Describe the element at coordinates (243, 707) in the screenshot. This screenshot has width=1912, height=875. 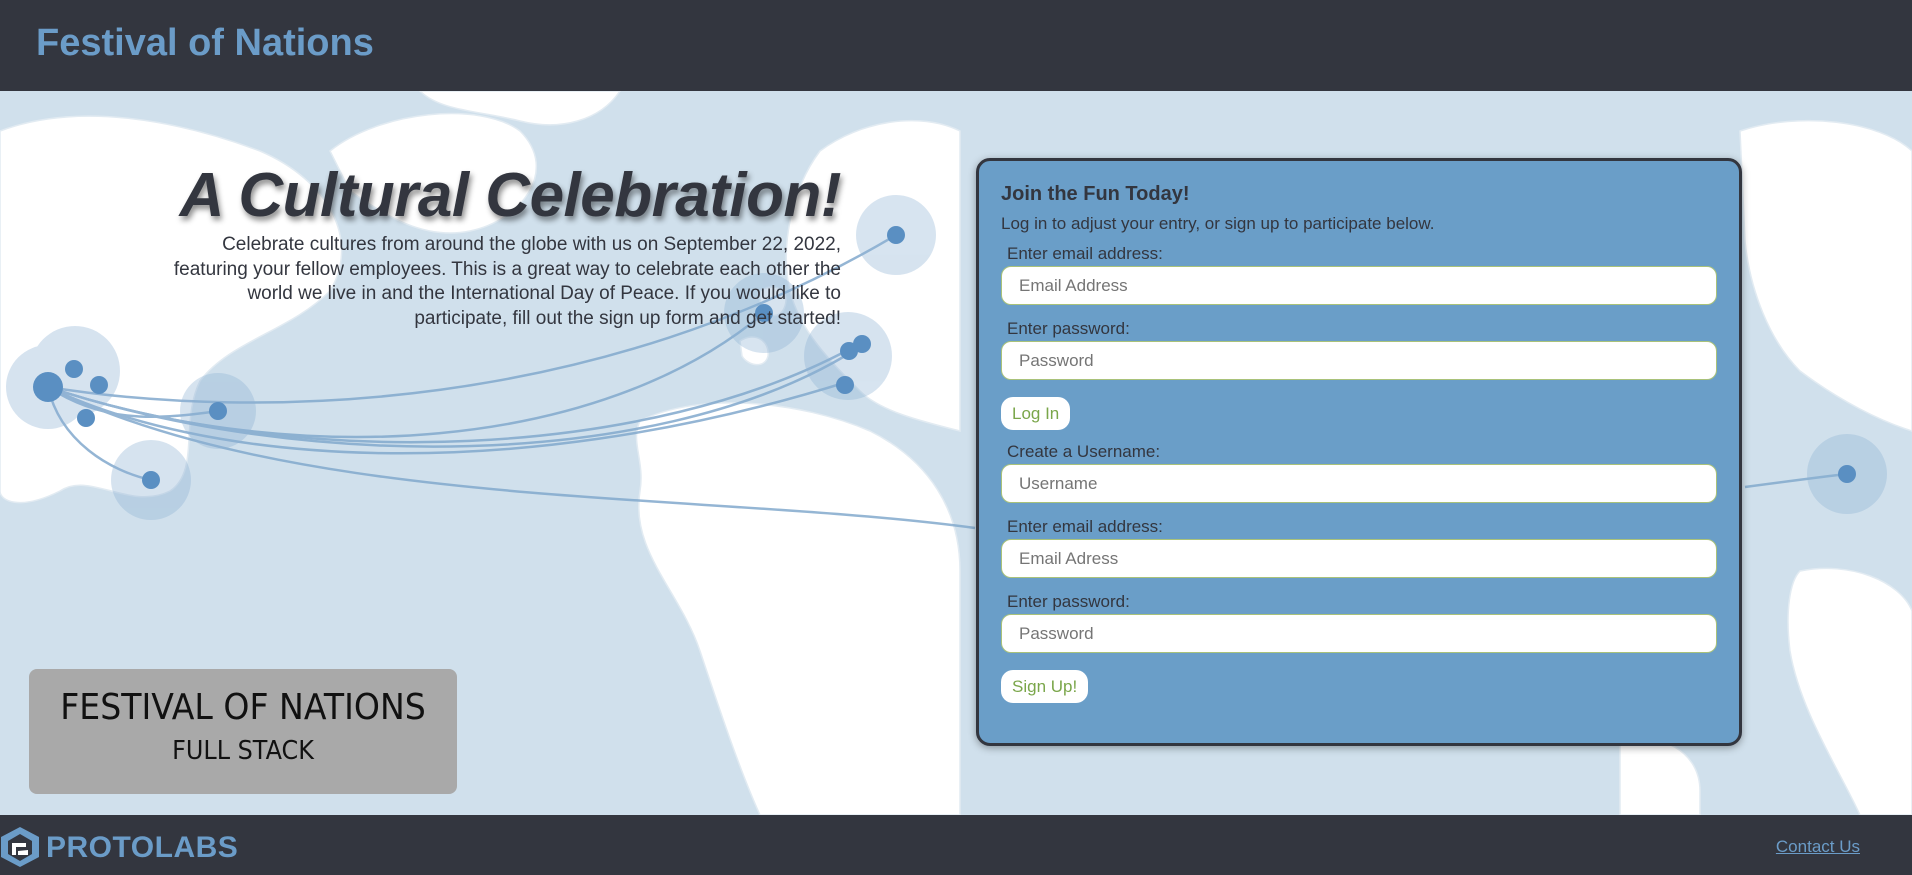
I see `badge-title: FESTIVAL OF NATIONS` at that location.